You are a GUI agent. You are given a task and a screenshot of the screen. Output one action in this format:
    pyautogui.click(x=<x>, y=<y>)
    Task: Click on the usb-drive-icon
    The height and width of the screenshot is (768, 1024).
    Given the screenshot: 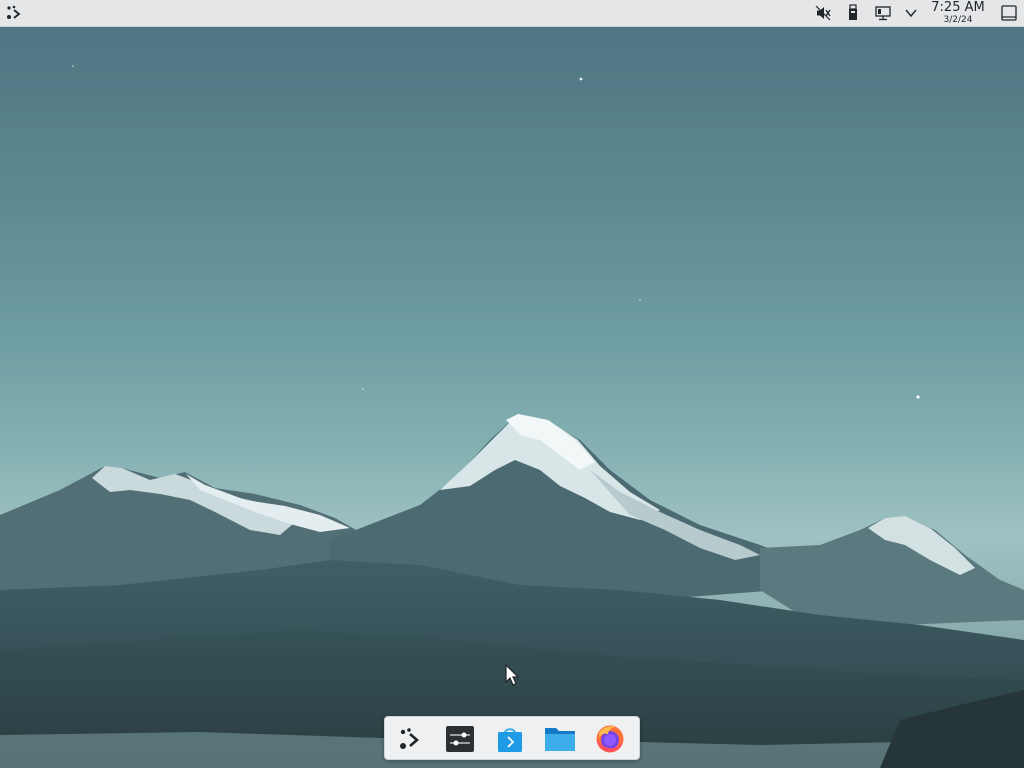 What is the action you would take?
    pyautogui.click(x=853, y=12)
    